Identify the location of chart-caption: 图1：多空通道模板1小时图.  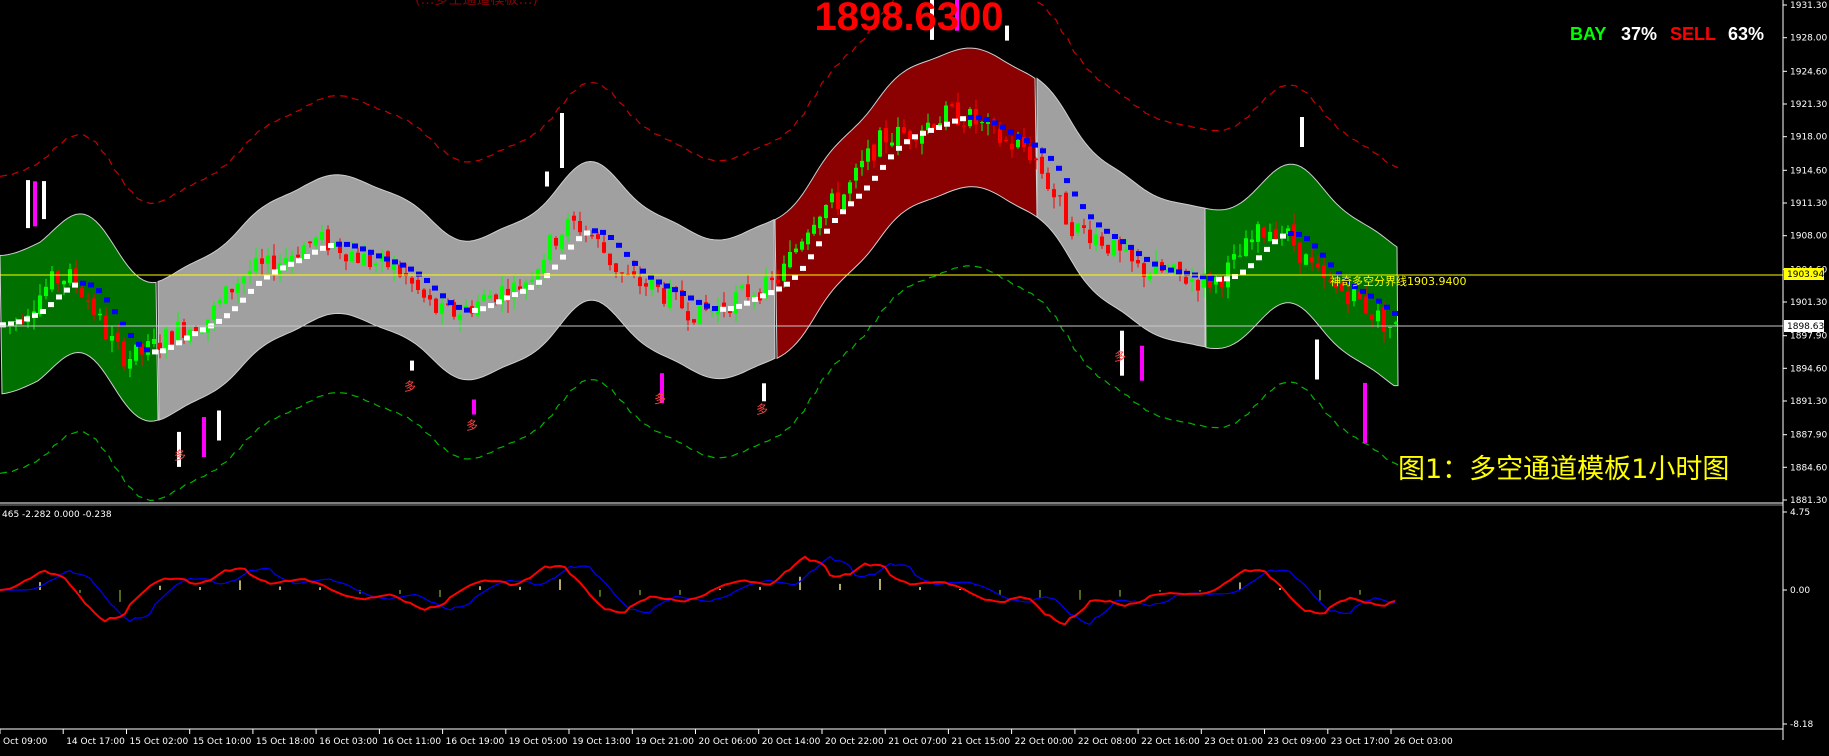
(1563, 469).